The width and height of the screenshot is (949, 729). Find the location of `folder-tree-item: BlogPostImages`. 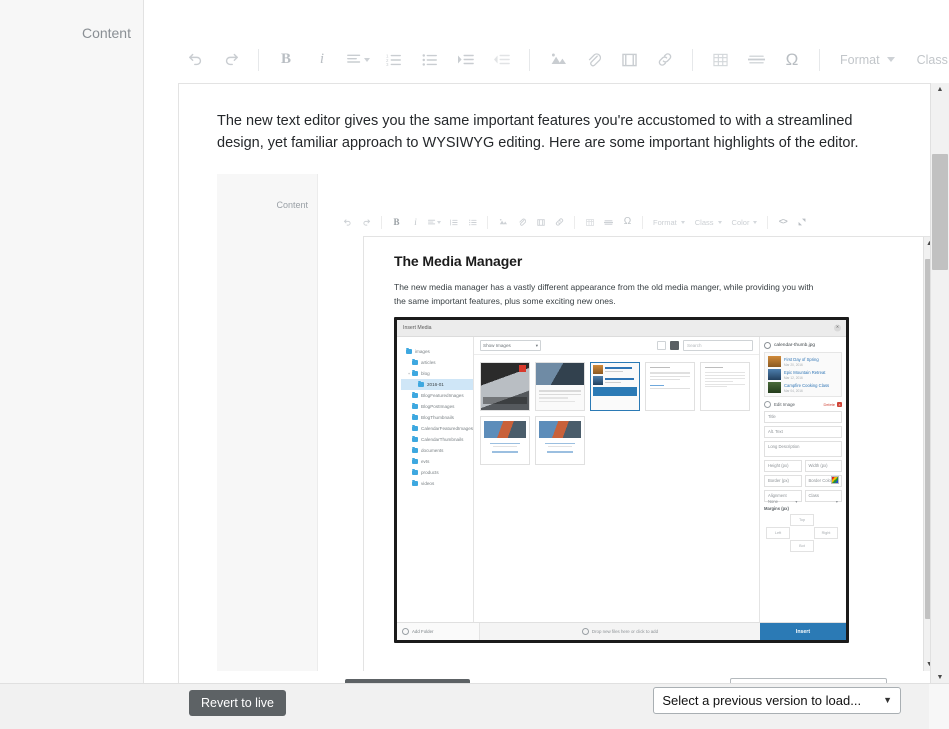

folder-tree-item: BlogPostImages is located at coordinates (437, 406).